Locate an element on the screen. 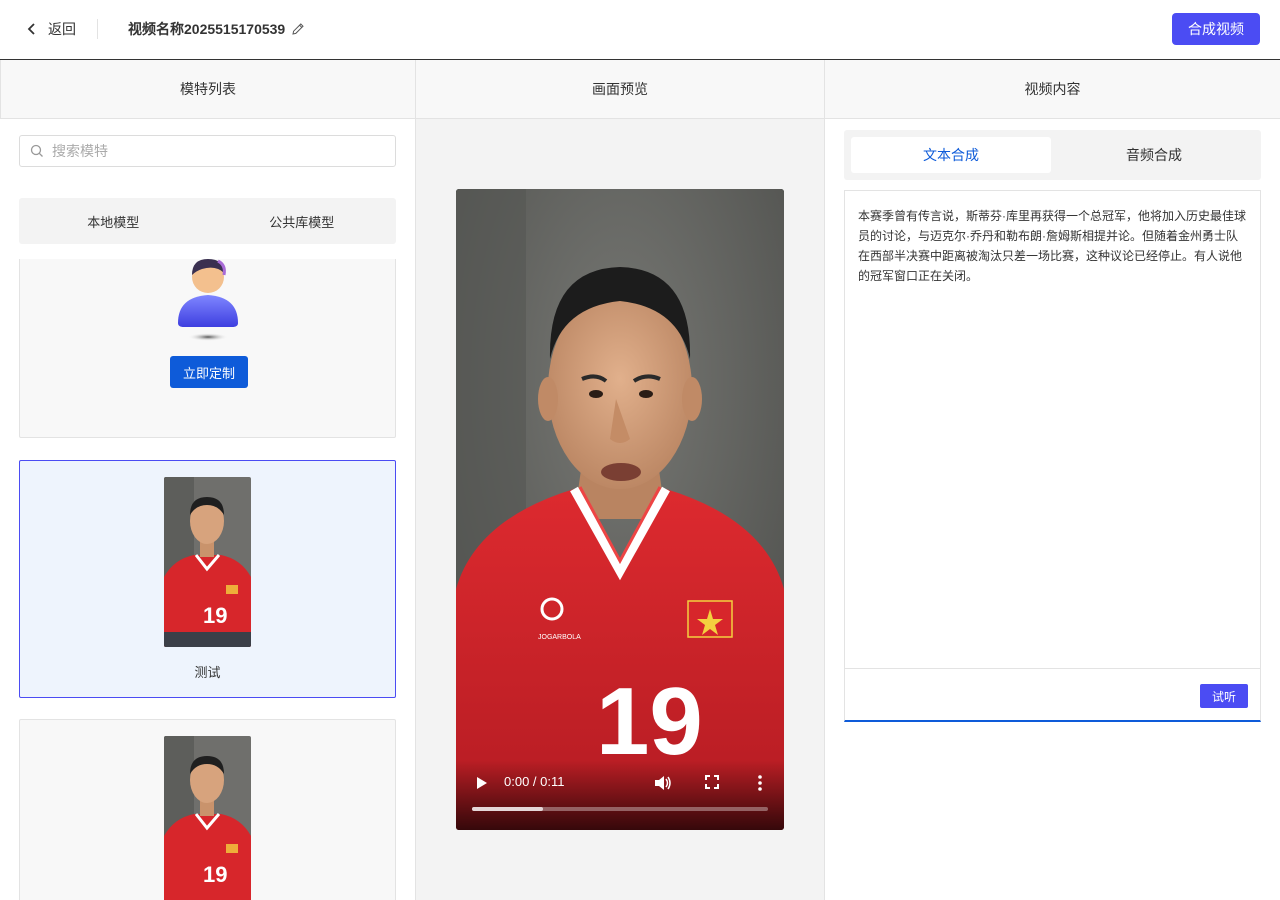  model-card: 19 is located at coordinates (207, 809).